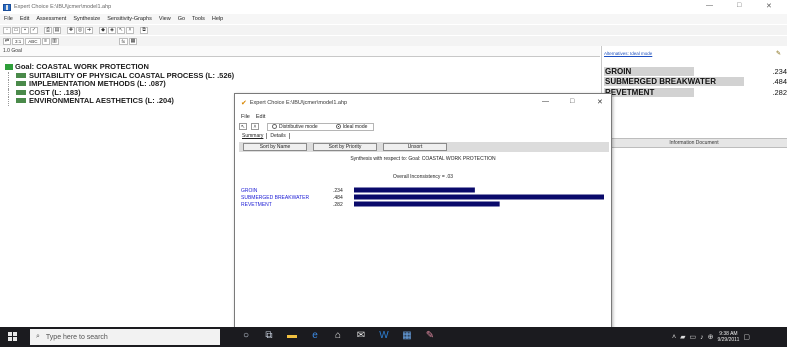 The height and width of the screenshot is (347, 787). Describe the element at coordinates (260, 117) in the screenshot. I see `dialog-menu-edit: Edit` at that location.